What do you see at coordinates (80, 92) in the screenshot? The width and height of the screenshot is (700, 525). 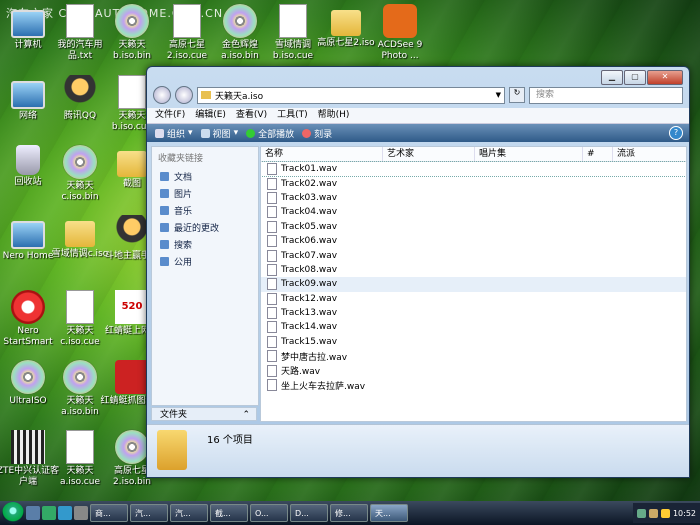 I see `qq-penguin-icon` at bounding box center [80, 92].